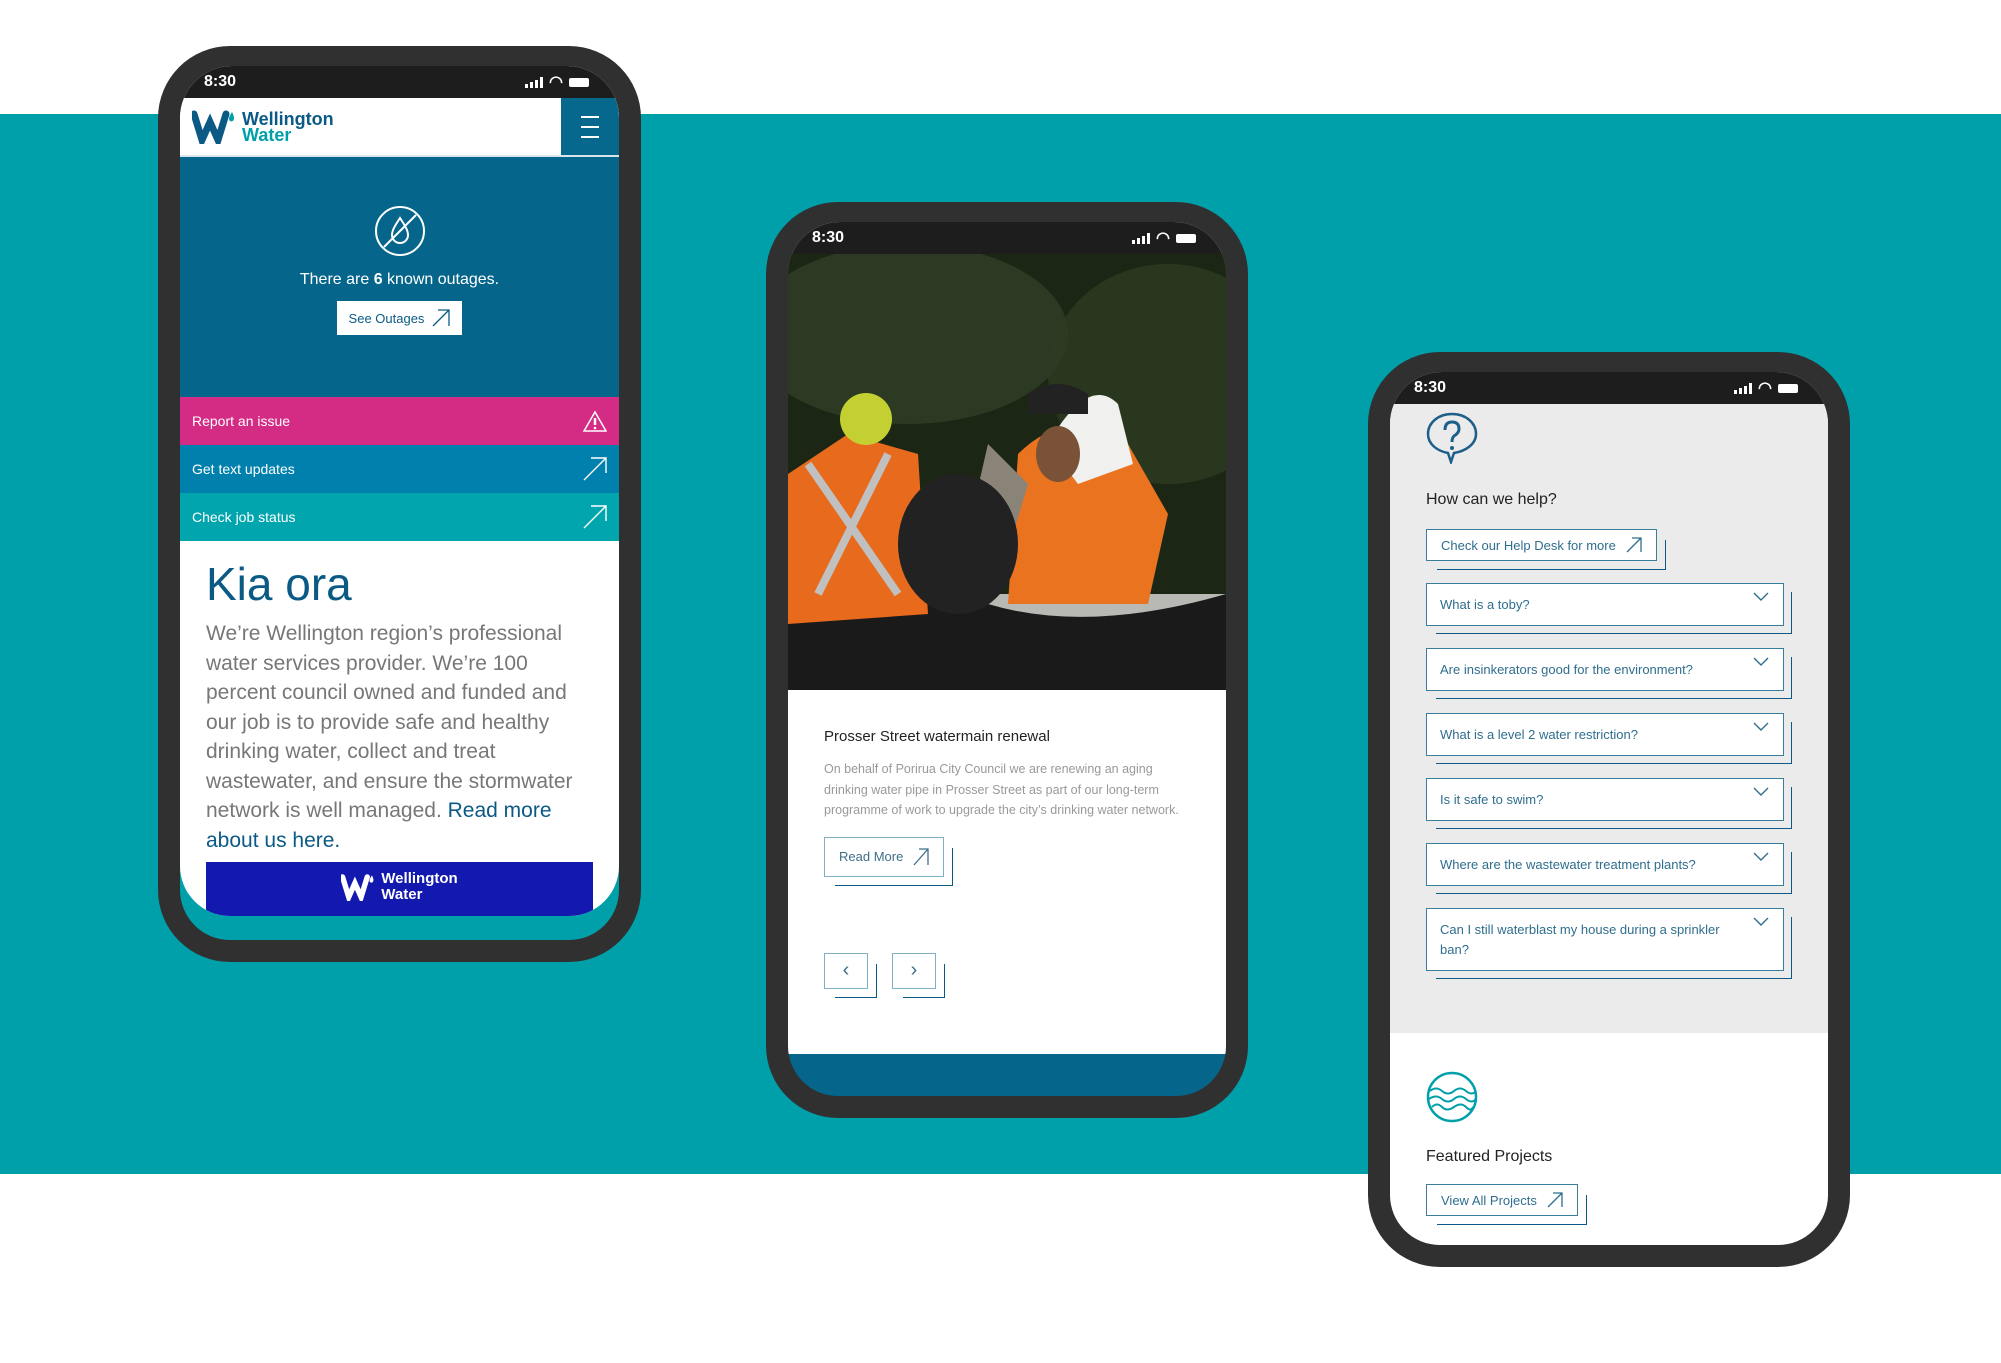  Describe the element at coordinates (846, 970) in the screenshot. I see `chevron-left-icon: ‹` at that location.